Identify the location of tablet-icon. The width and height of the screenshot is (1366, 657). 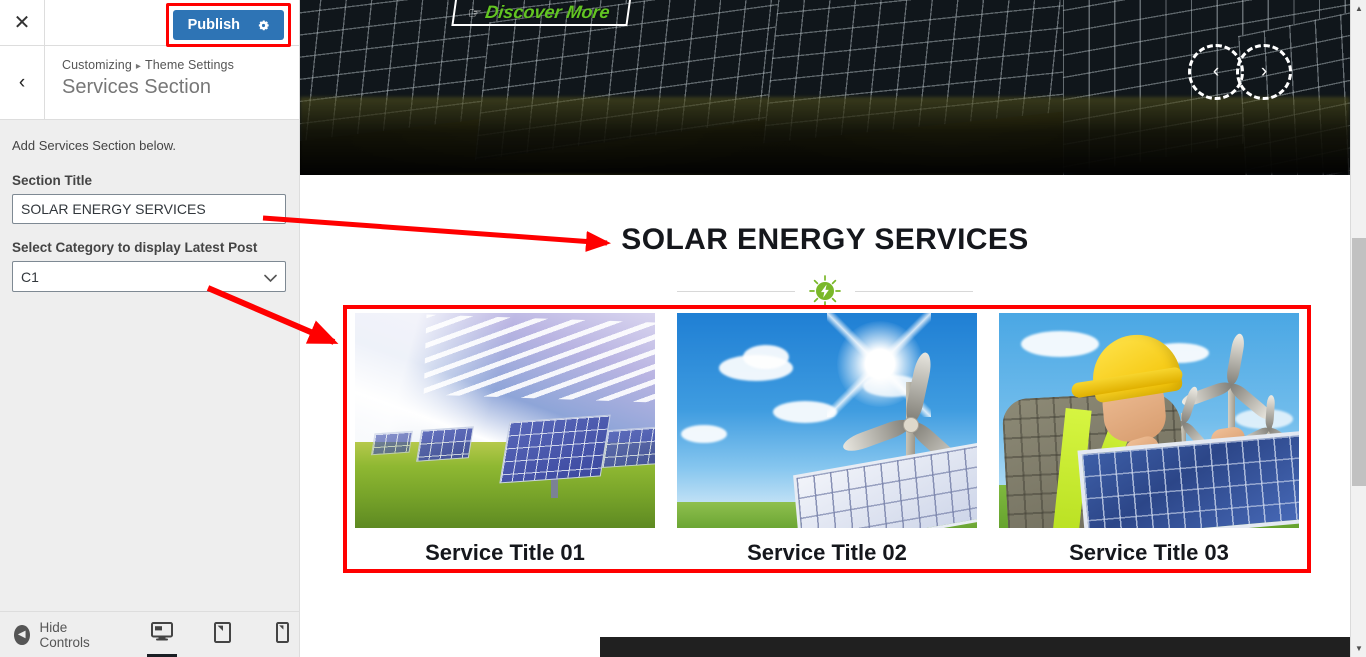
(222, 634).